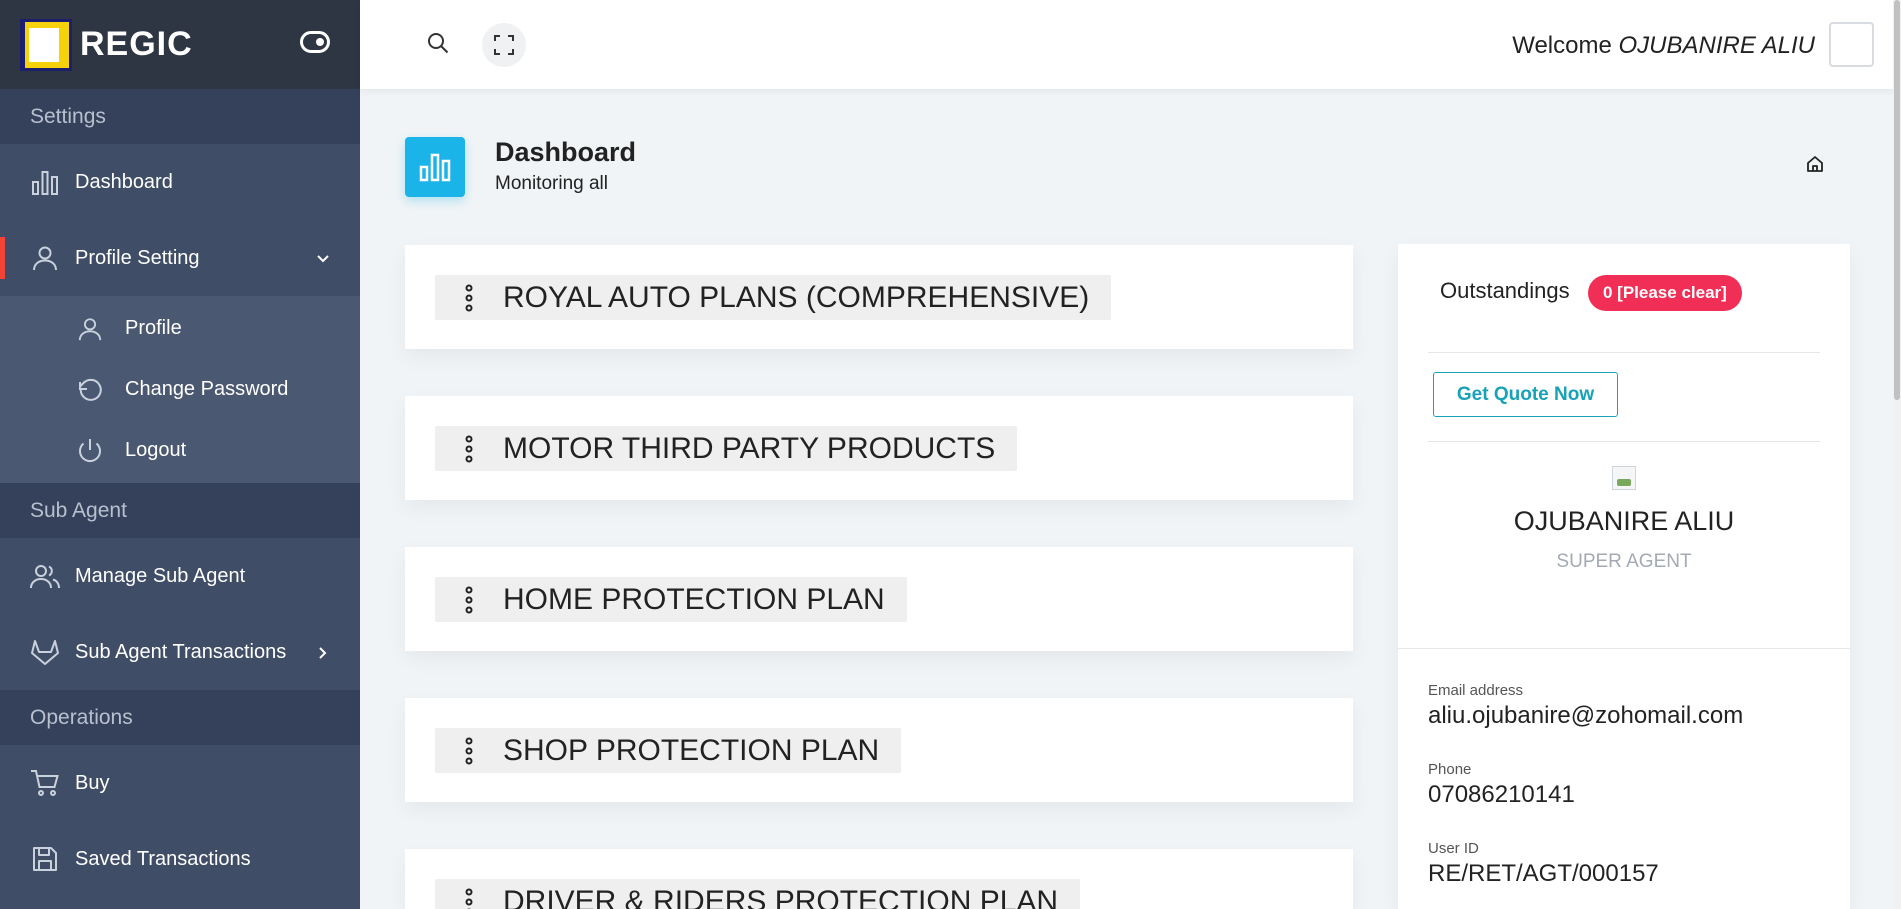 This screenshot has height=909, width=1901. I want to click on sidebar-item-sub-agent-transactions: Sub Agent Transactions, so click(180, 652).